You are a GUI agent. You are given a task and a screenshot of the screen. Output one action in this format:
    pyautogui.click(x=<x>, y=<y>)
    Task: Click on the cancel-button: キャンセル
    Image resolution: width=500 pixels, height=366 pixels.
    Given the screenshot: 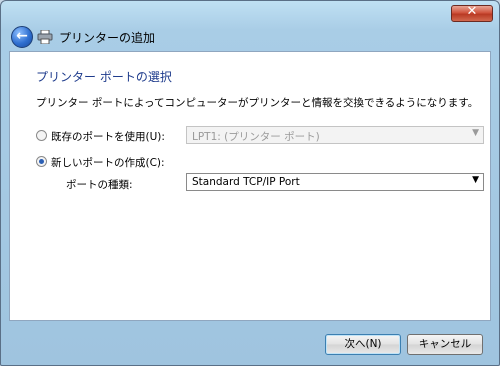 What is the action you would take?
    pyautogui.click(x=445, y=344)
    